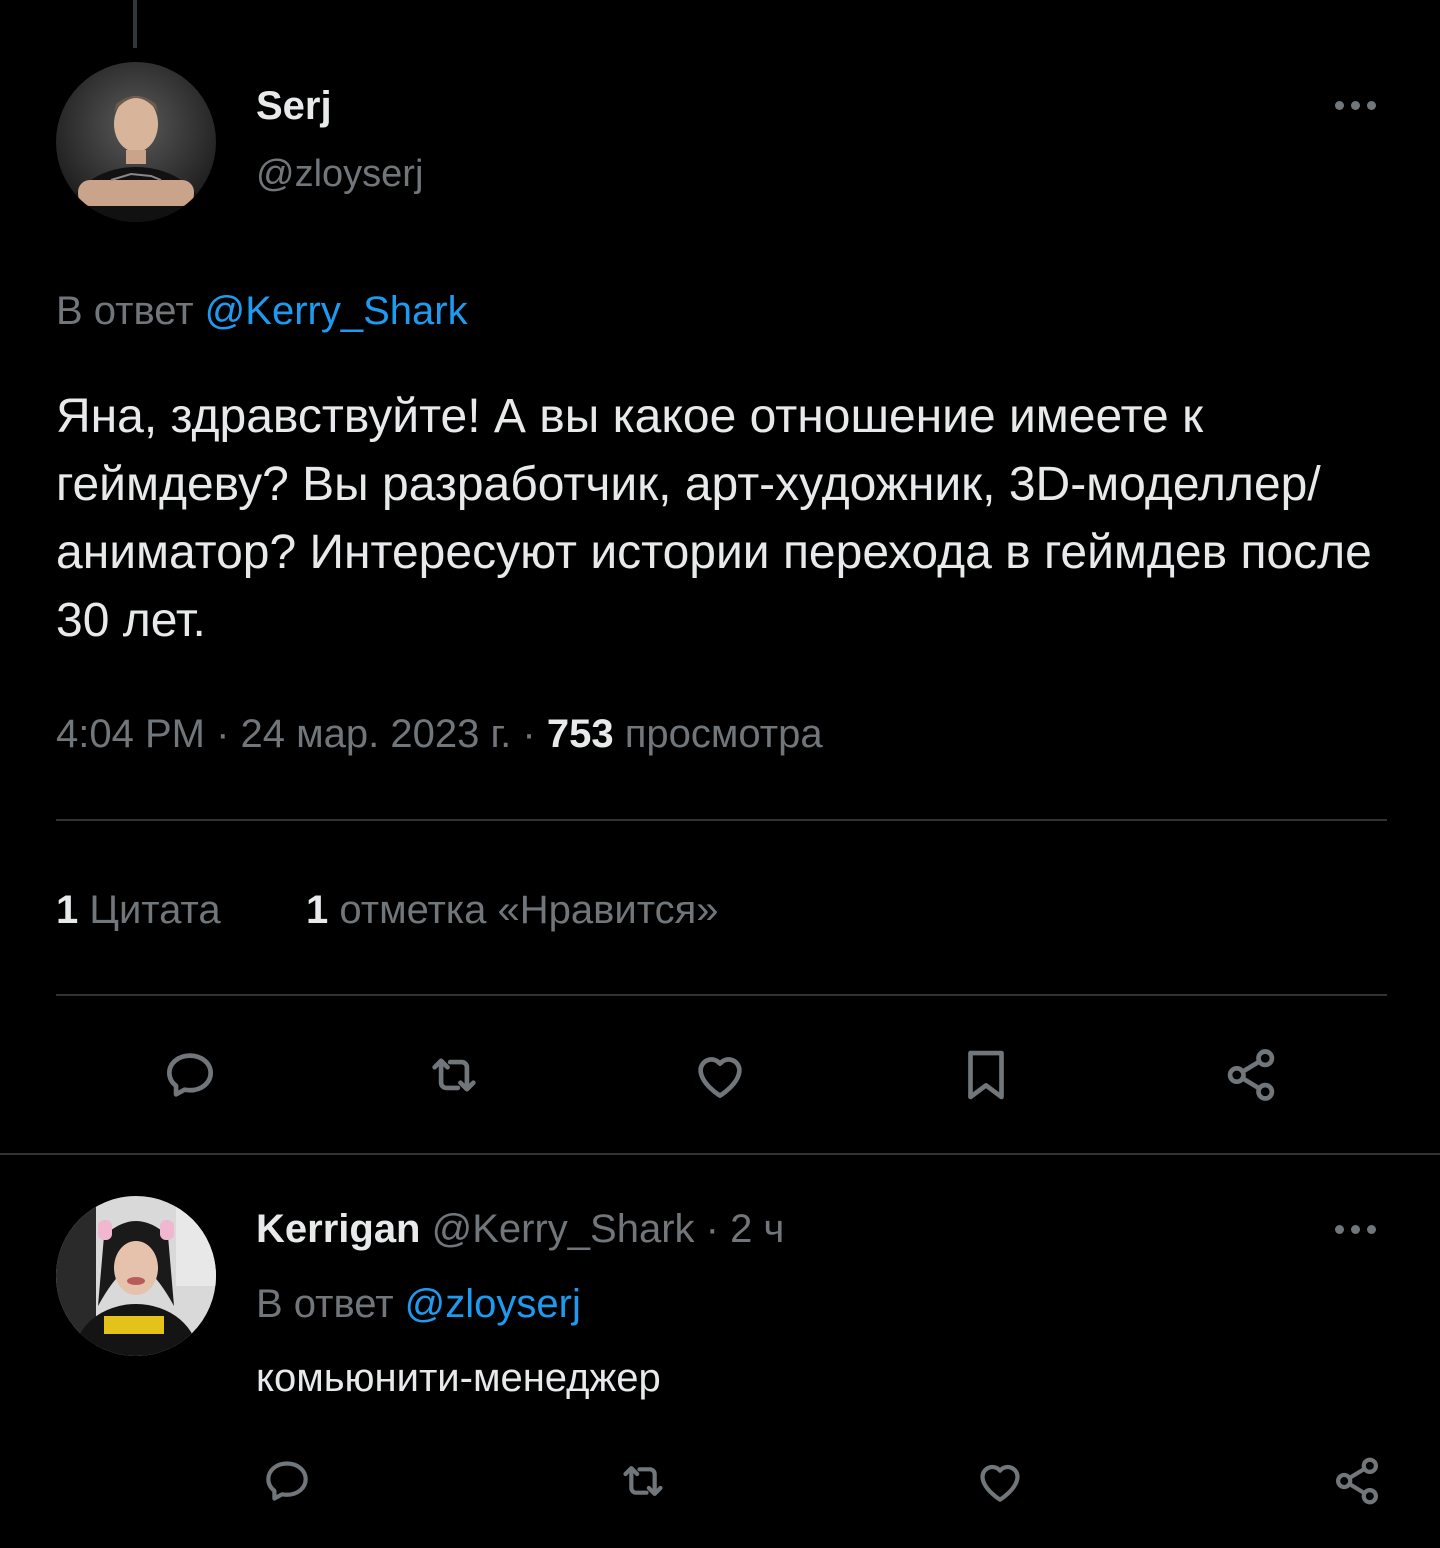 The width and height of the screenshot is (1440, 1548). What do you see at coordinates (493, 1304) in the screenshot?
I see `reply-to-link: @zloyserj` at bounding box center [493, 1304].